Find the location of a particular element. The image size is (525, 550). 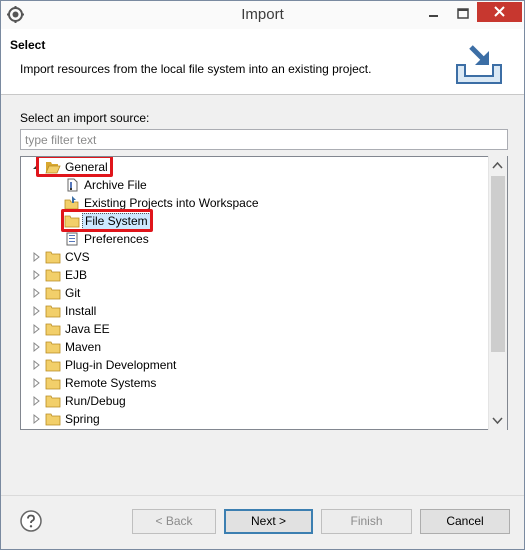

tree-item-plugin-development: Plug-in Development is located at coordinates (264, 365).